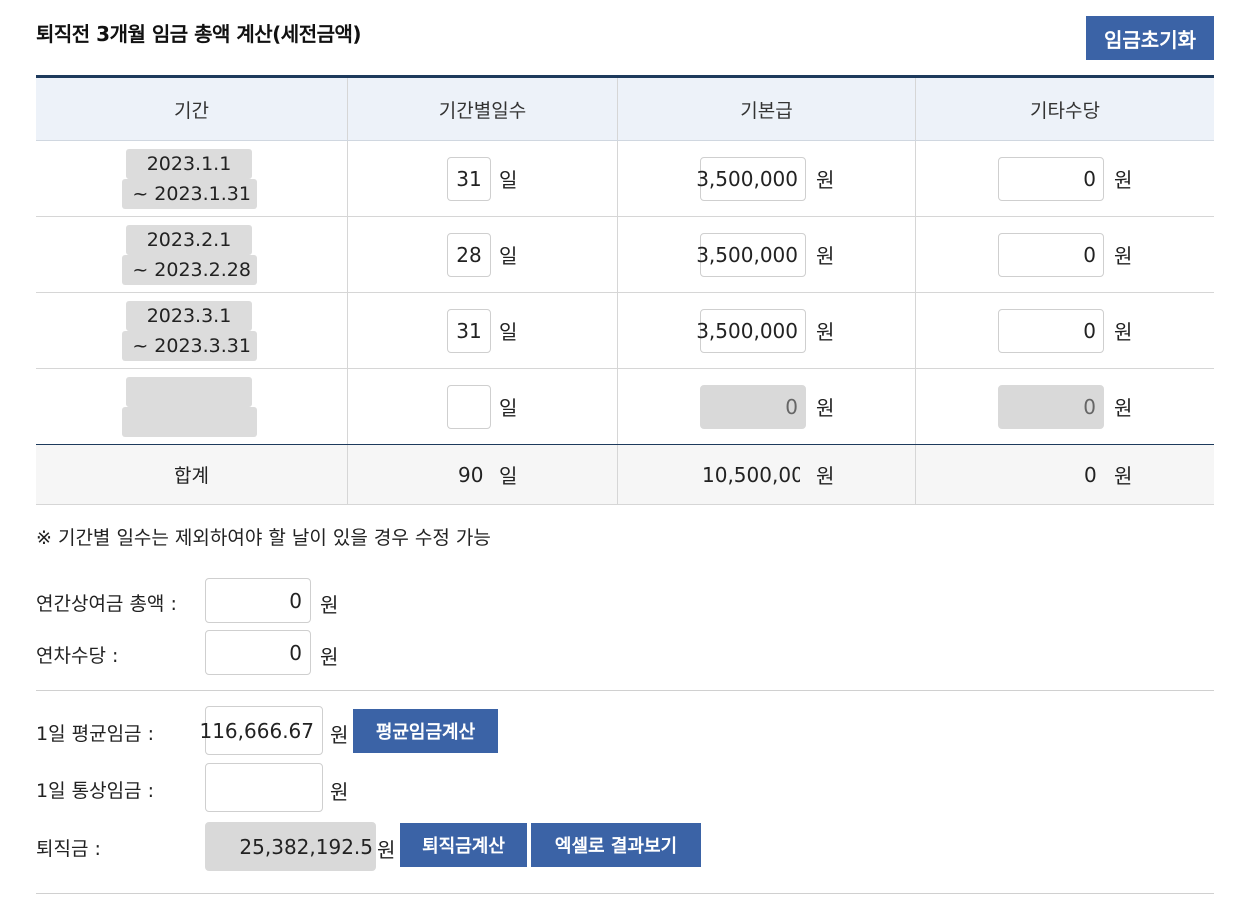 This screenshot has height=909, width=1241. Describe the element at coordinates (264, 787) in the screenshot. I see `ordinary-wage-input` at that location.